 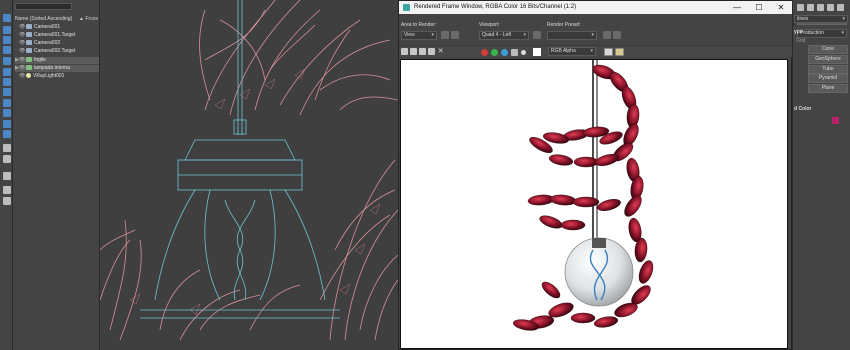 What do you see at coordinates (7, 103) in the screenshot?
I see `bone-filter-icon` at bounding box center [7, 103].